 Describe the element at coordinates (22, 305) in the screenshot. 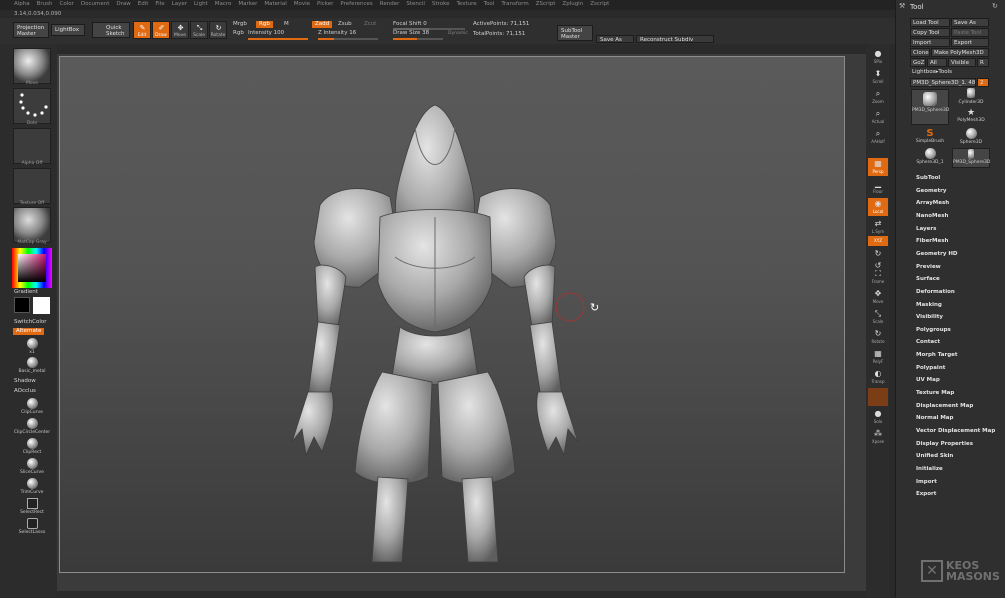

I see `secondary-color-swatch` at that location.